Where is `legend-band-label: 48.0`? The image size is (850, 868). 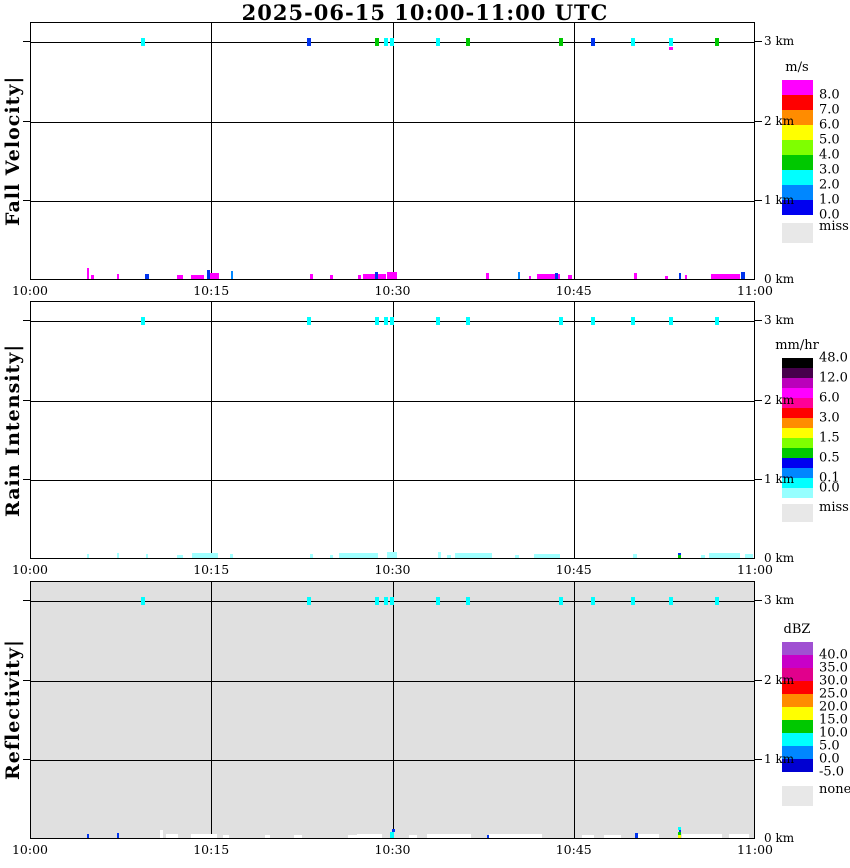 legend-band-label: 48.0 is located at coordinates (833, 358).